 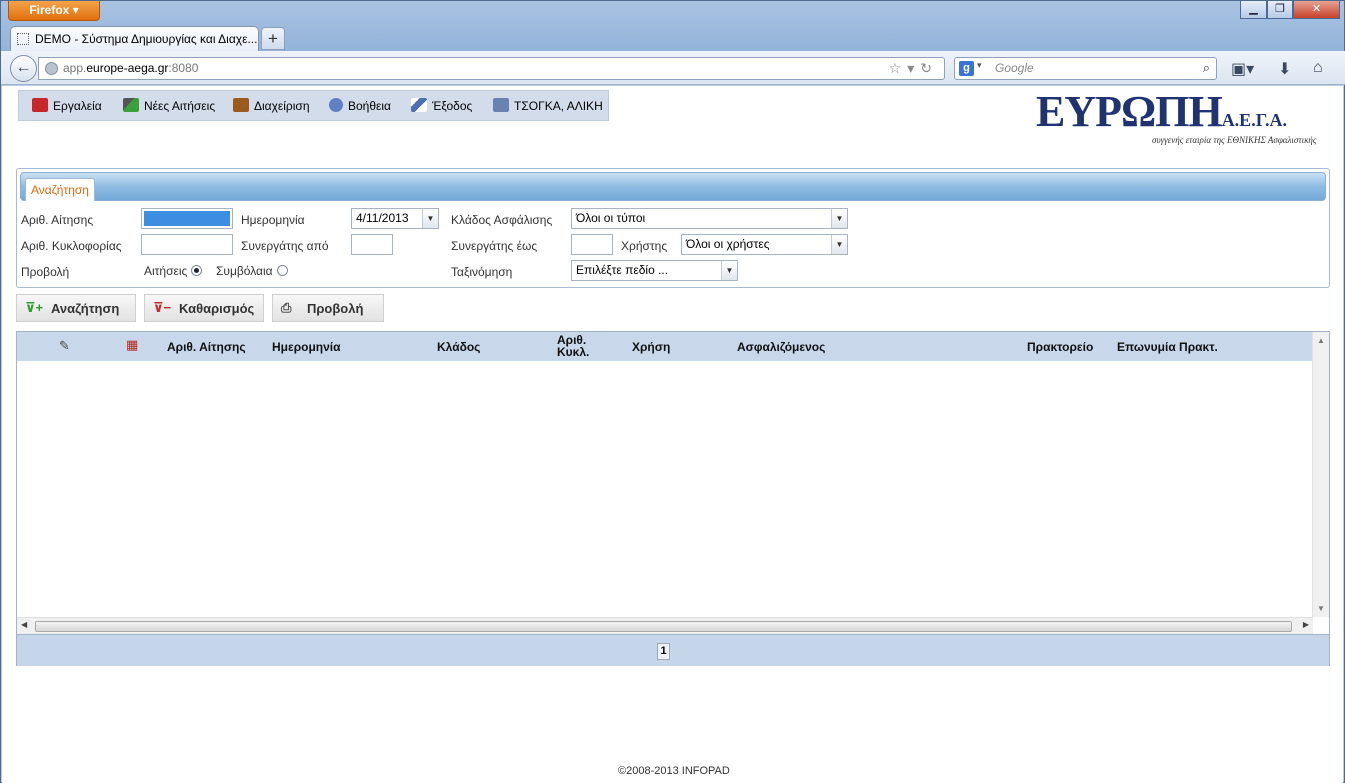 What do you see at coordinates (1242, 69) in the screenshot?
I see `bookmarks-icon: ▣▾` at bounding box center [1242, 69].